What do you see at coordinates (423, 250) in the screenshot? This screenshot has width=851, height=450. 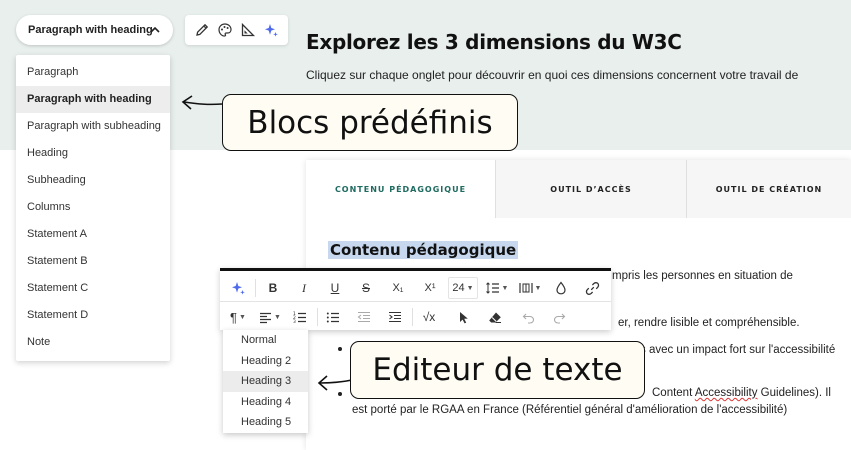 I see `section-heading: Contenu pédagogique` at bounding box center [423, 250].